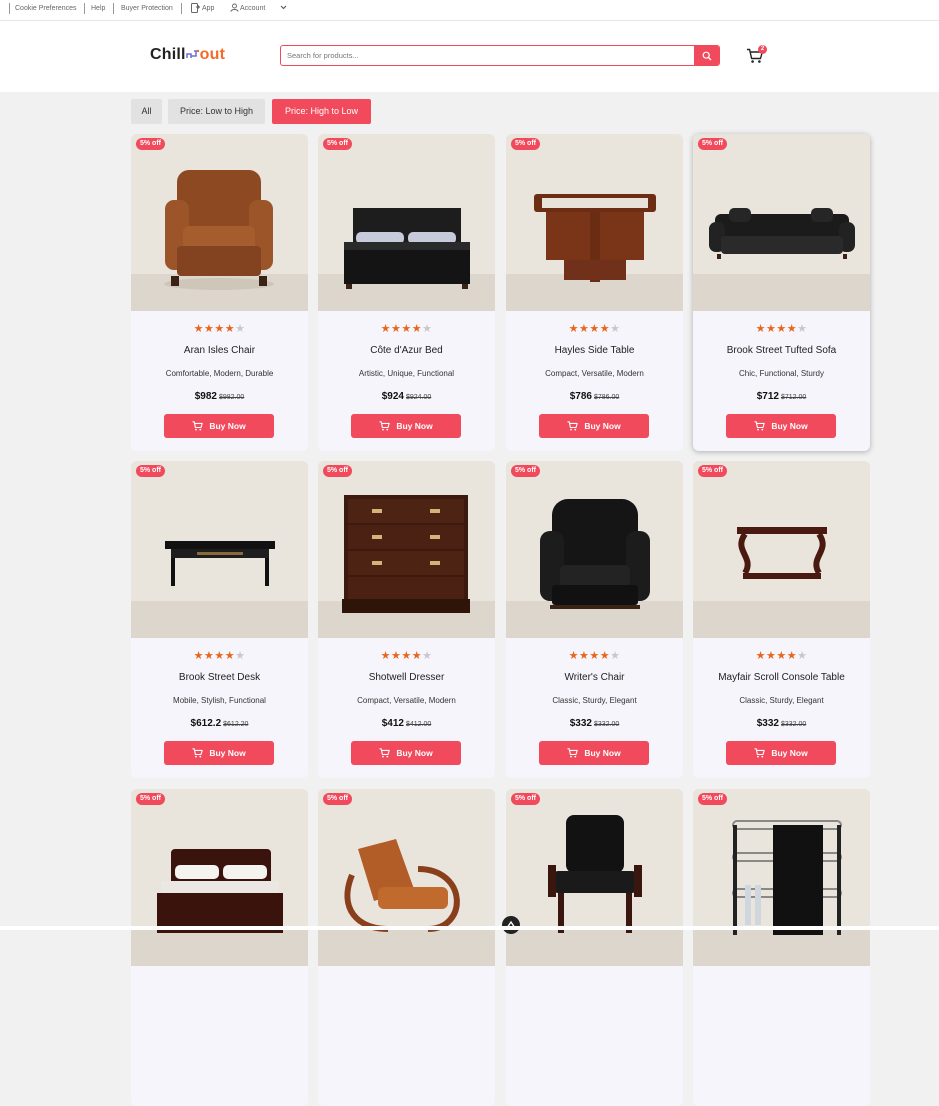  I want to click on original-price: $612.20, so click(236, 724).